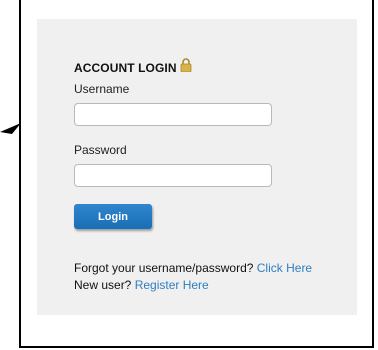  What do you see at coordinates (284, 268) in the screenshot?
I see `forgot-link: Click Here` at bounding box center [284, 268].